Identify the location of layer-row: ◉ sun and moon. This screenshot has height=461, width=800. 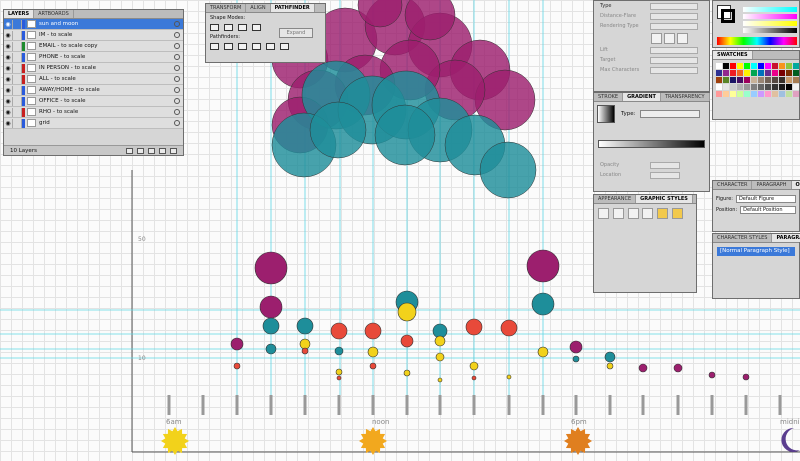
(93, 24).